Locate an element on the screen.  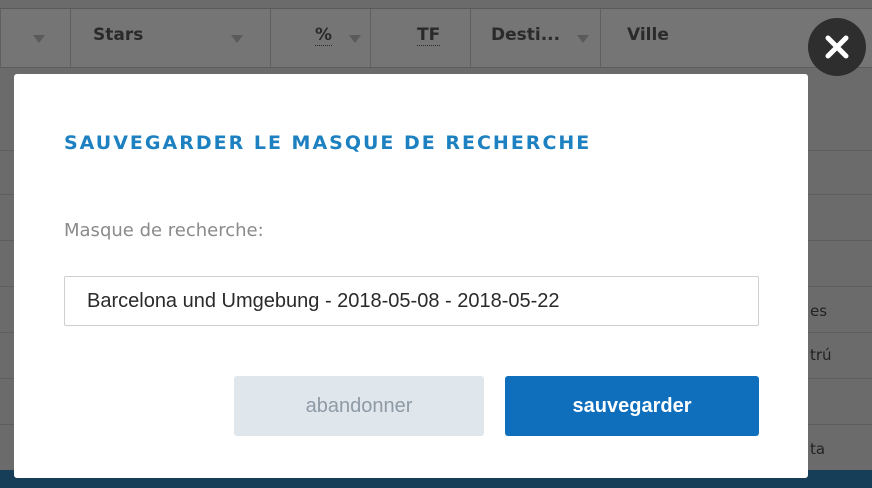
close-icon is located at coordinates (837, 47).